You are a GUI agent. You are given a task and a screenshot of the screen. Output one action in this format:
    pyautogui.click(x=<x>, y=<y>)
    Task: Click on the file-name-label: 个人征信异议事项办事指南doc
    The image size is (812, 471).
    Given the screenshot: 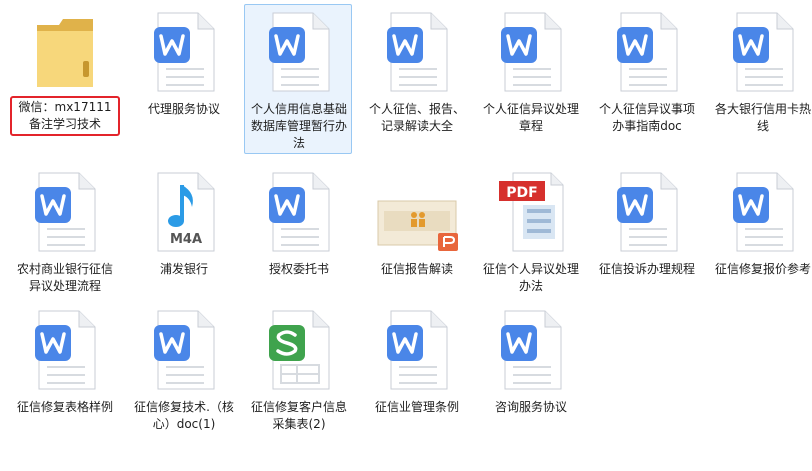 What is the action you would take?
    pyautogui.click(x=646, y=117)
    